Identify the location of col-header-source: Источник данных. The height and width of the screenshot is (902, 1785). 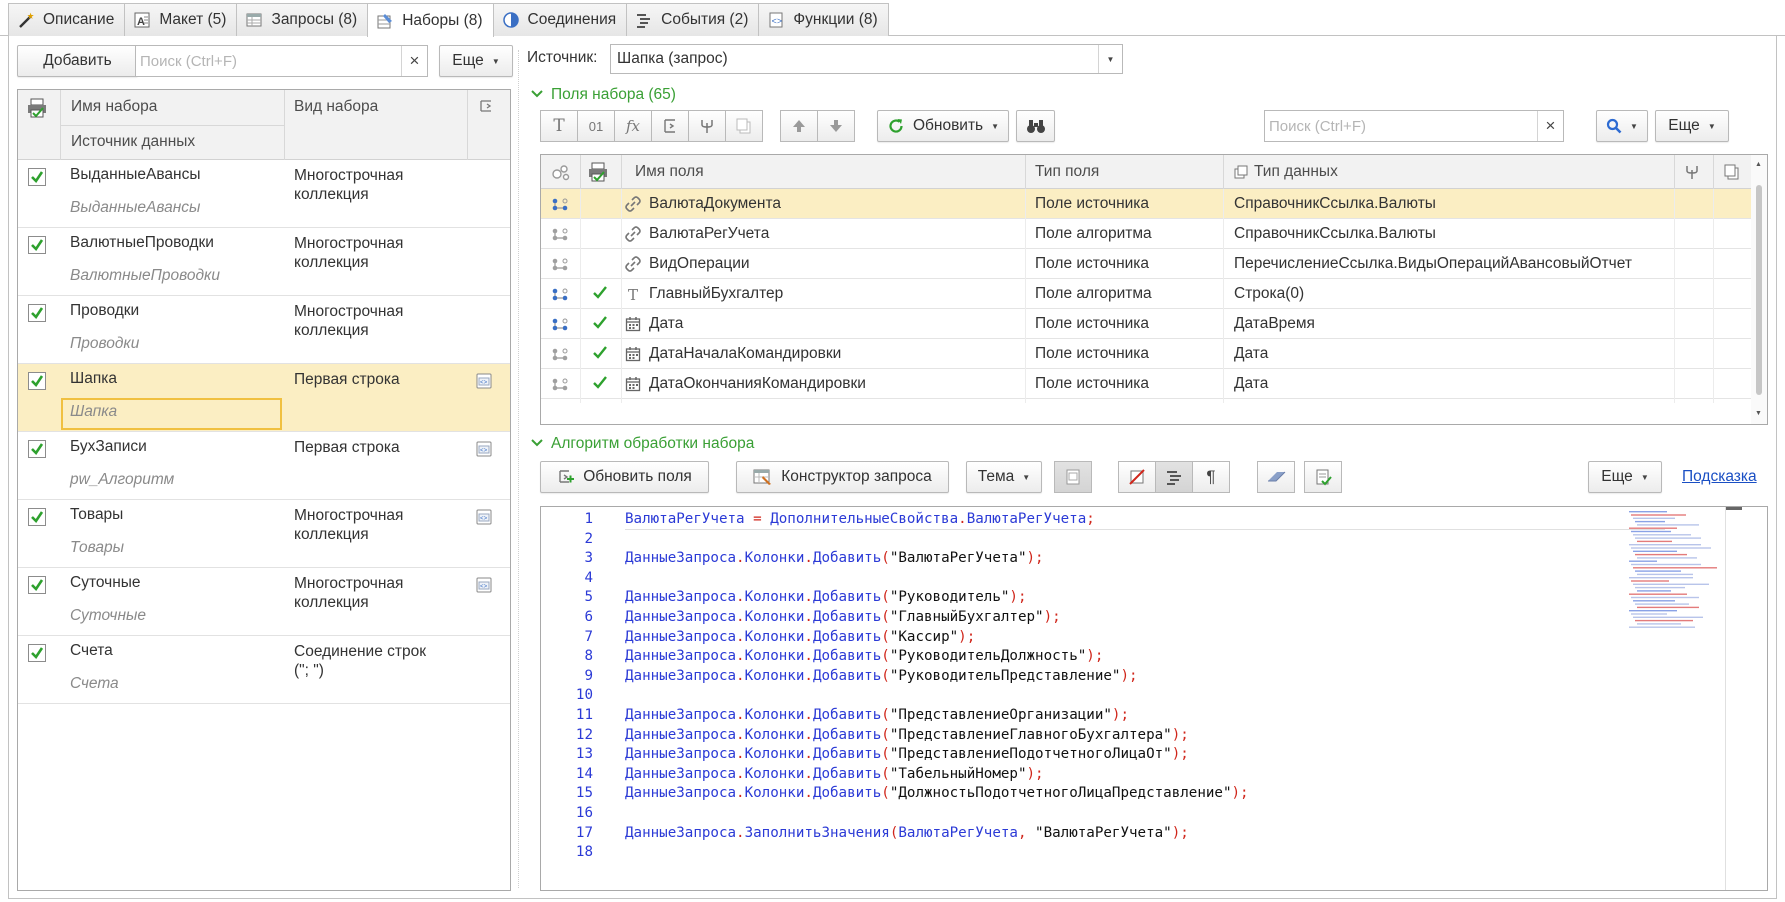
(133, 142).